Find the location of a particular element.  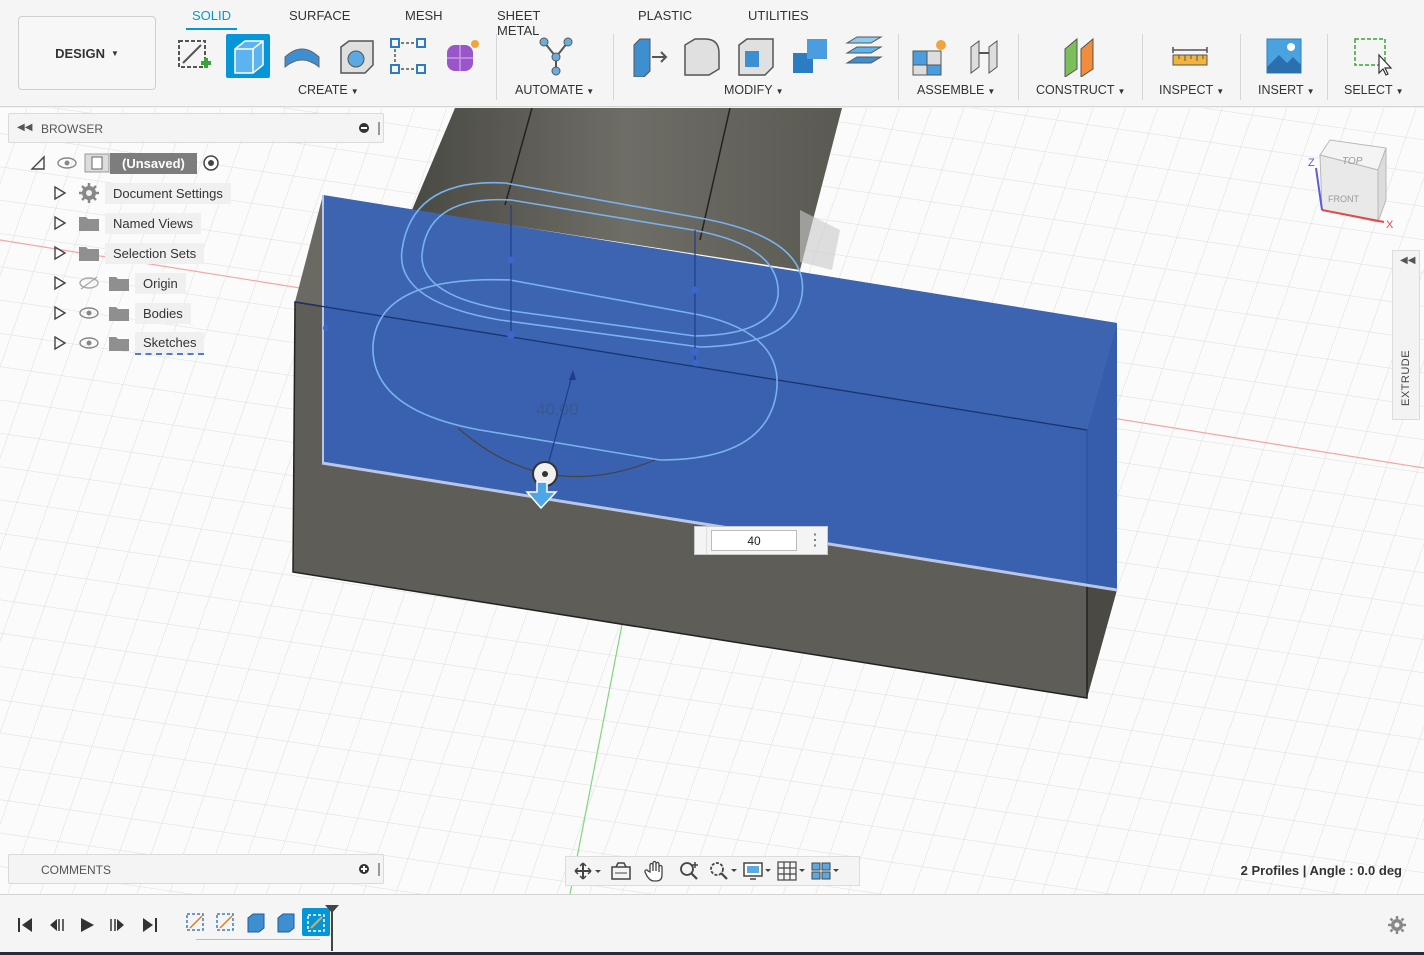

play-button is located at coordinates (87, 925).